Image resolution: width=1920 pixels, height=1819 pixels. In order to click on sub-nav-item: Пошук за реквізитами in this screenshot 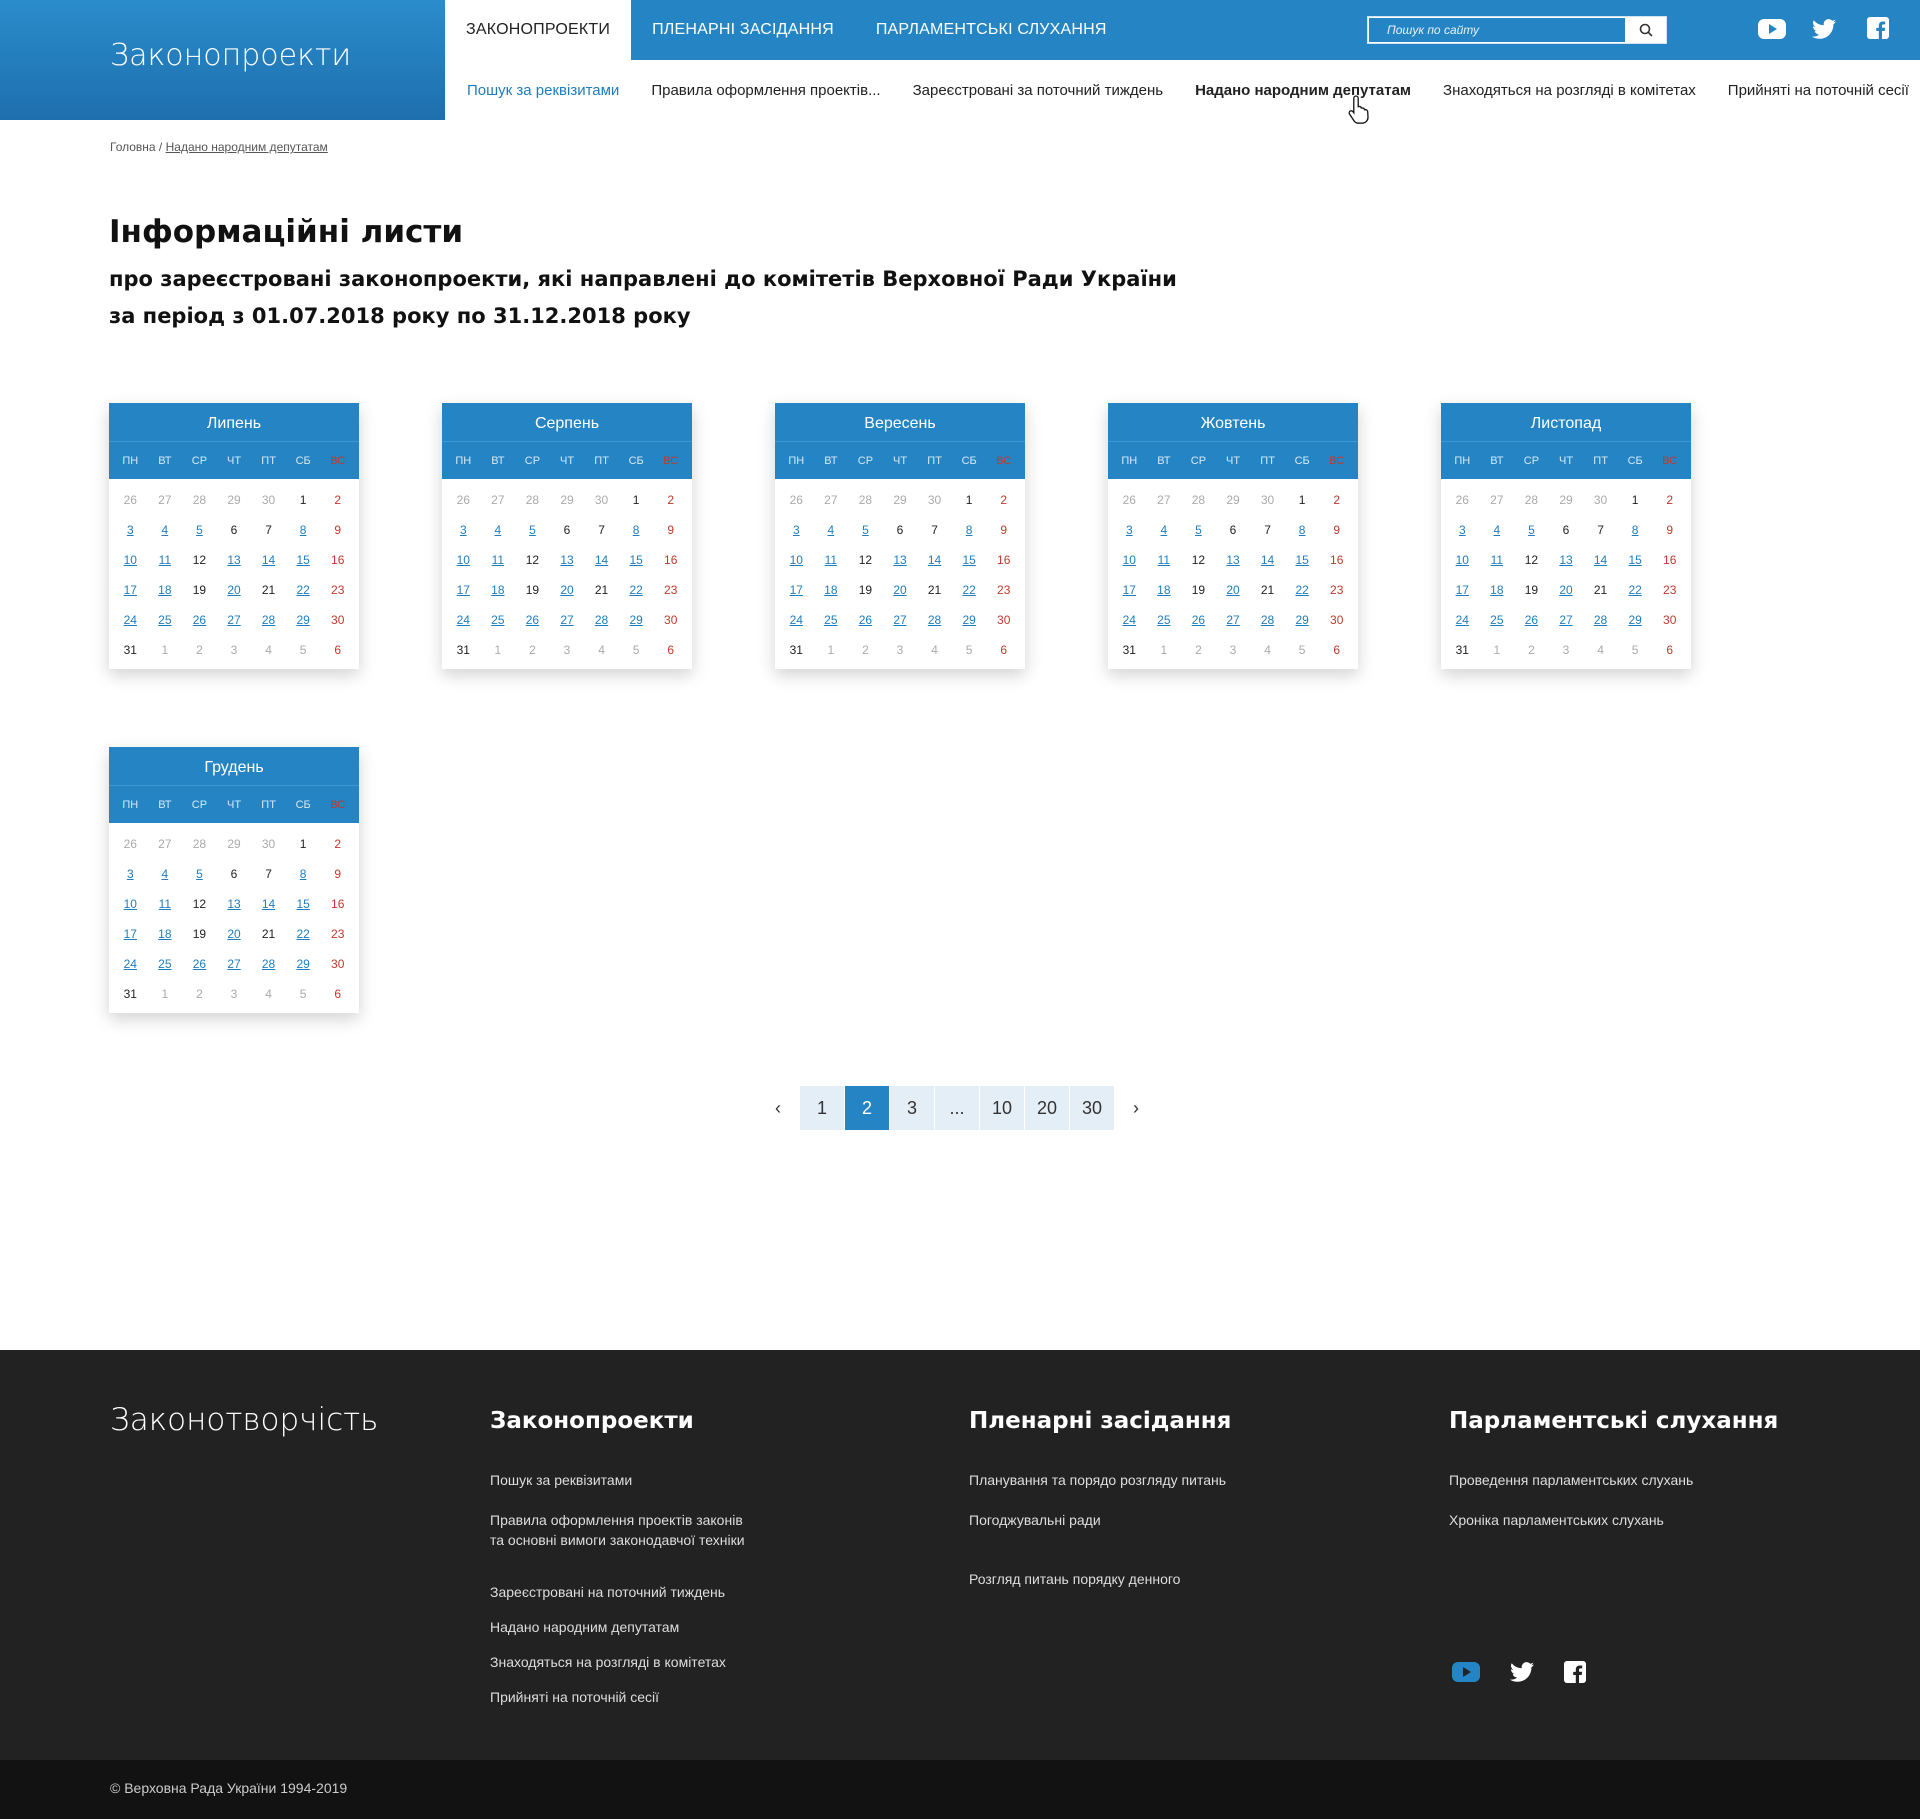, I will do `click(543, 90)`.